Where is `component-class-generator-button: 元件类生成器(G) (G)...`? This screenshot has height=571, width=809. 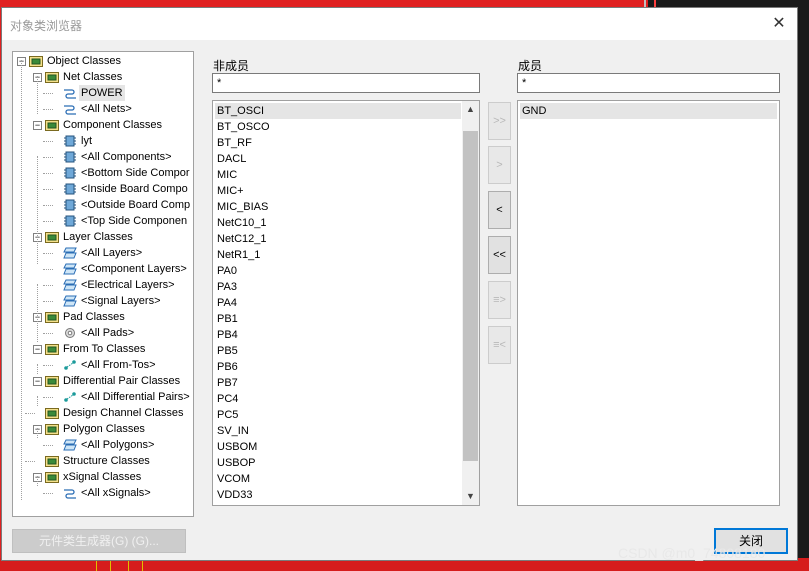 component-class-generator-button: 元件类生成器(G) (G)... is located at coordinates (99, 541).